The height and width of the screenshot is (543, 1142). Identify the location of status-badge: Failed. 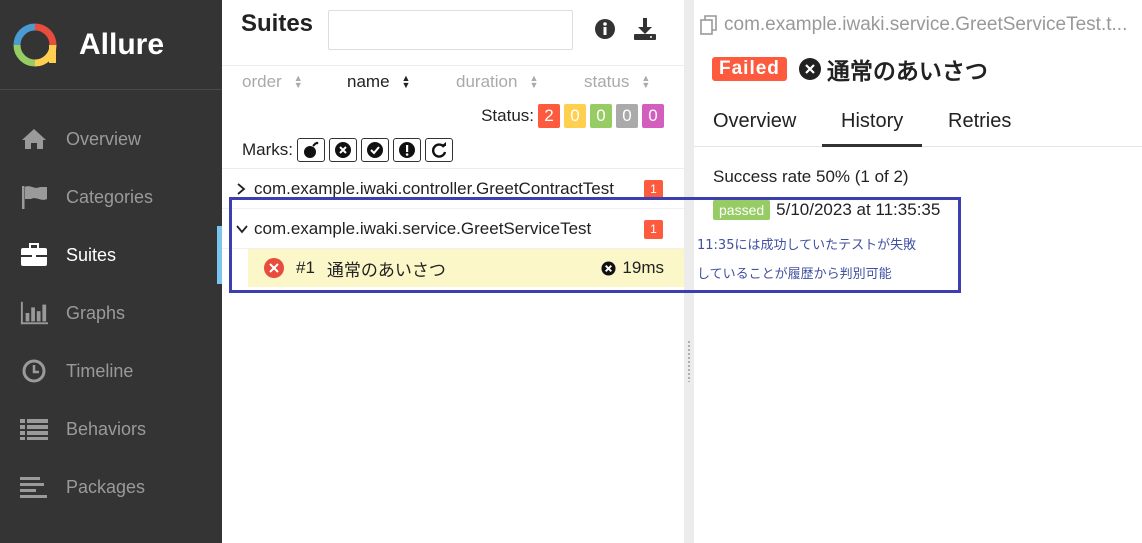
(749, 69).